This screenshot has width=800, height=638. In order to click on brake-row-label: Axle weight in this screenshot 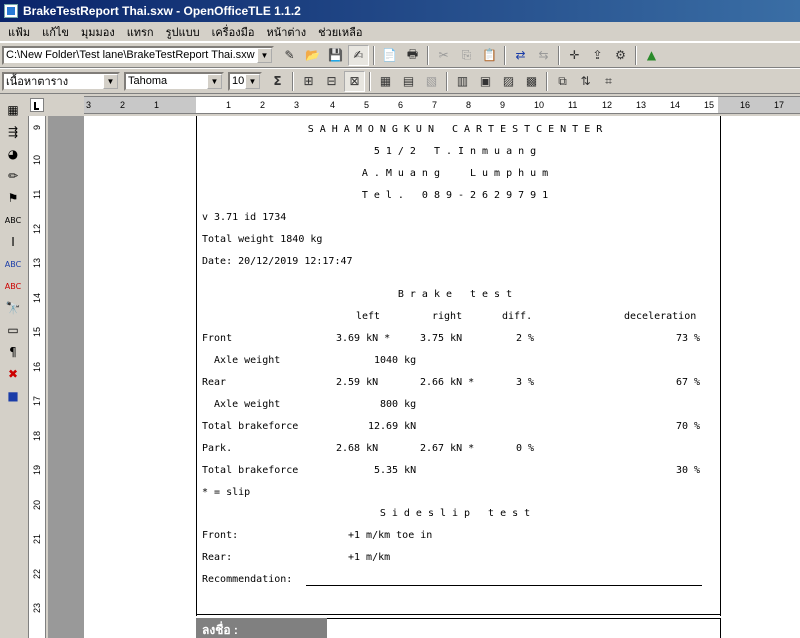, I will do `click(241, 360)`.